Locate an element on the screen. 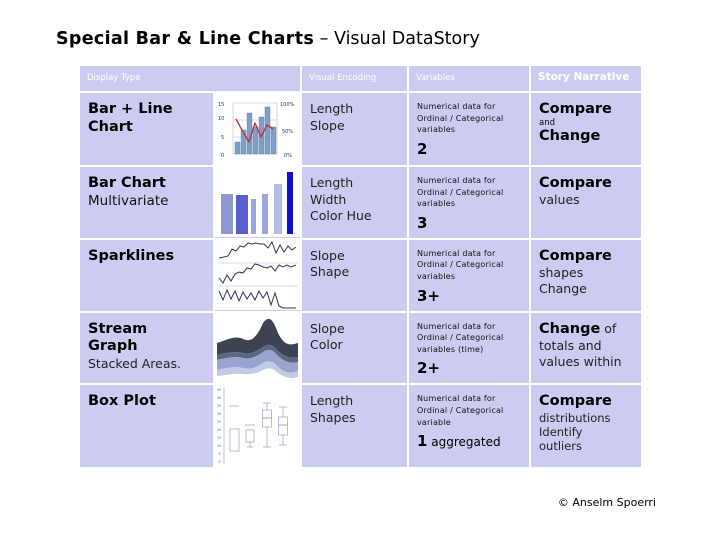 This screenshot has height=540, width=720. page-title-strong: Special Bar & Line Charts is located at coordinates (185, 39).